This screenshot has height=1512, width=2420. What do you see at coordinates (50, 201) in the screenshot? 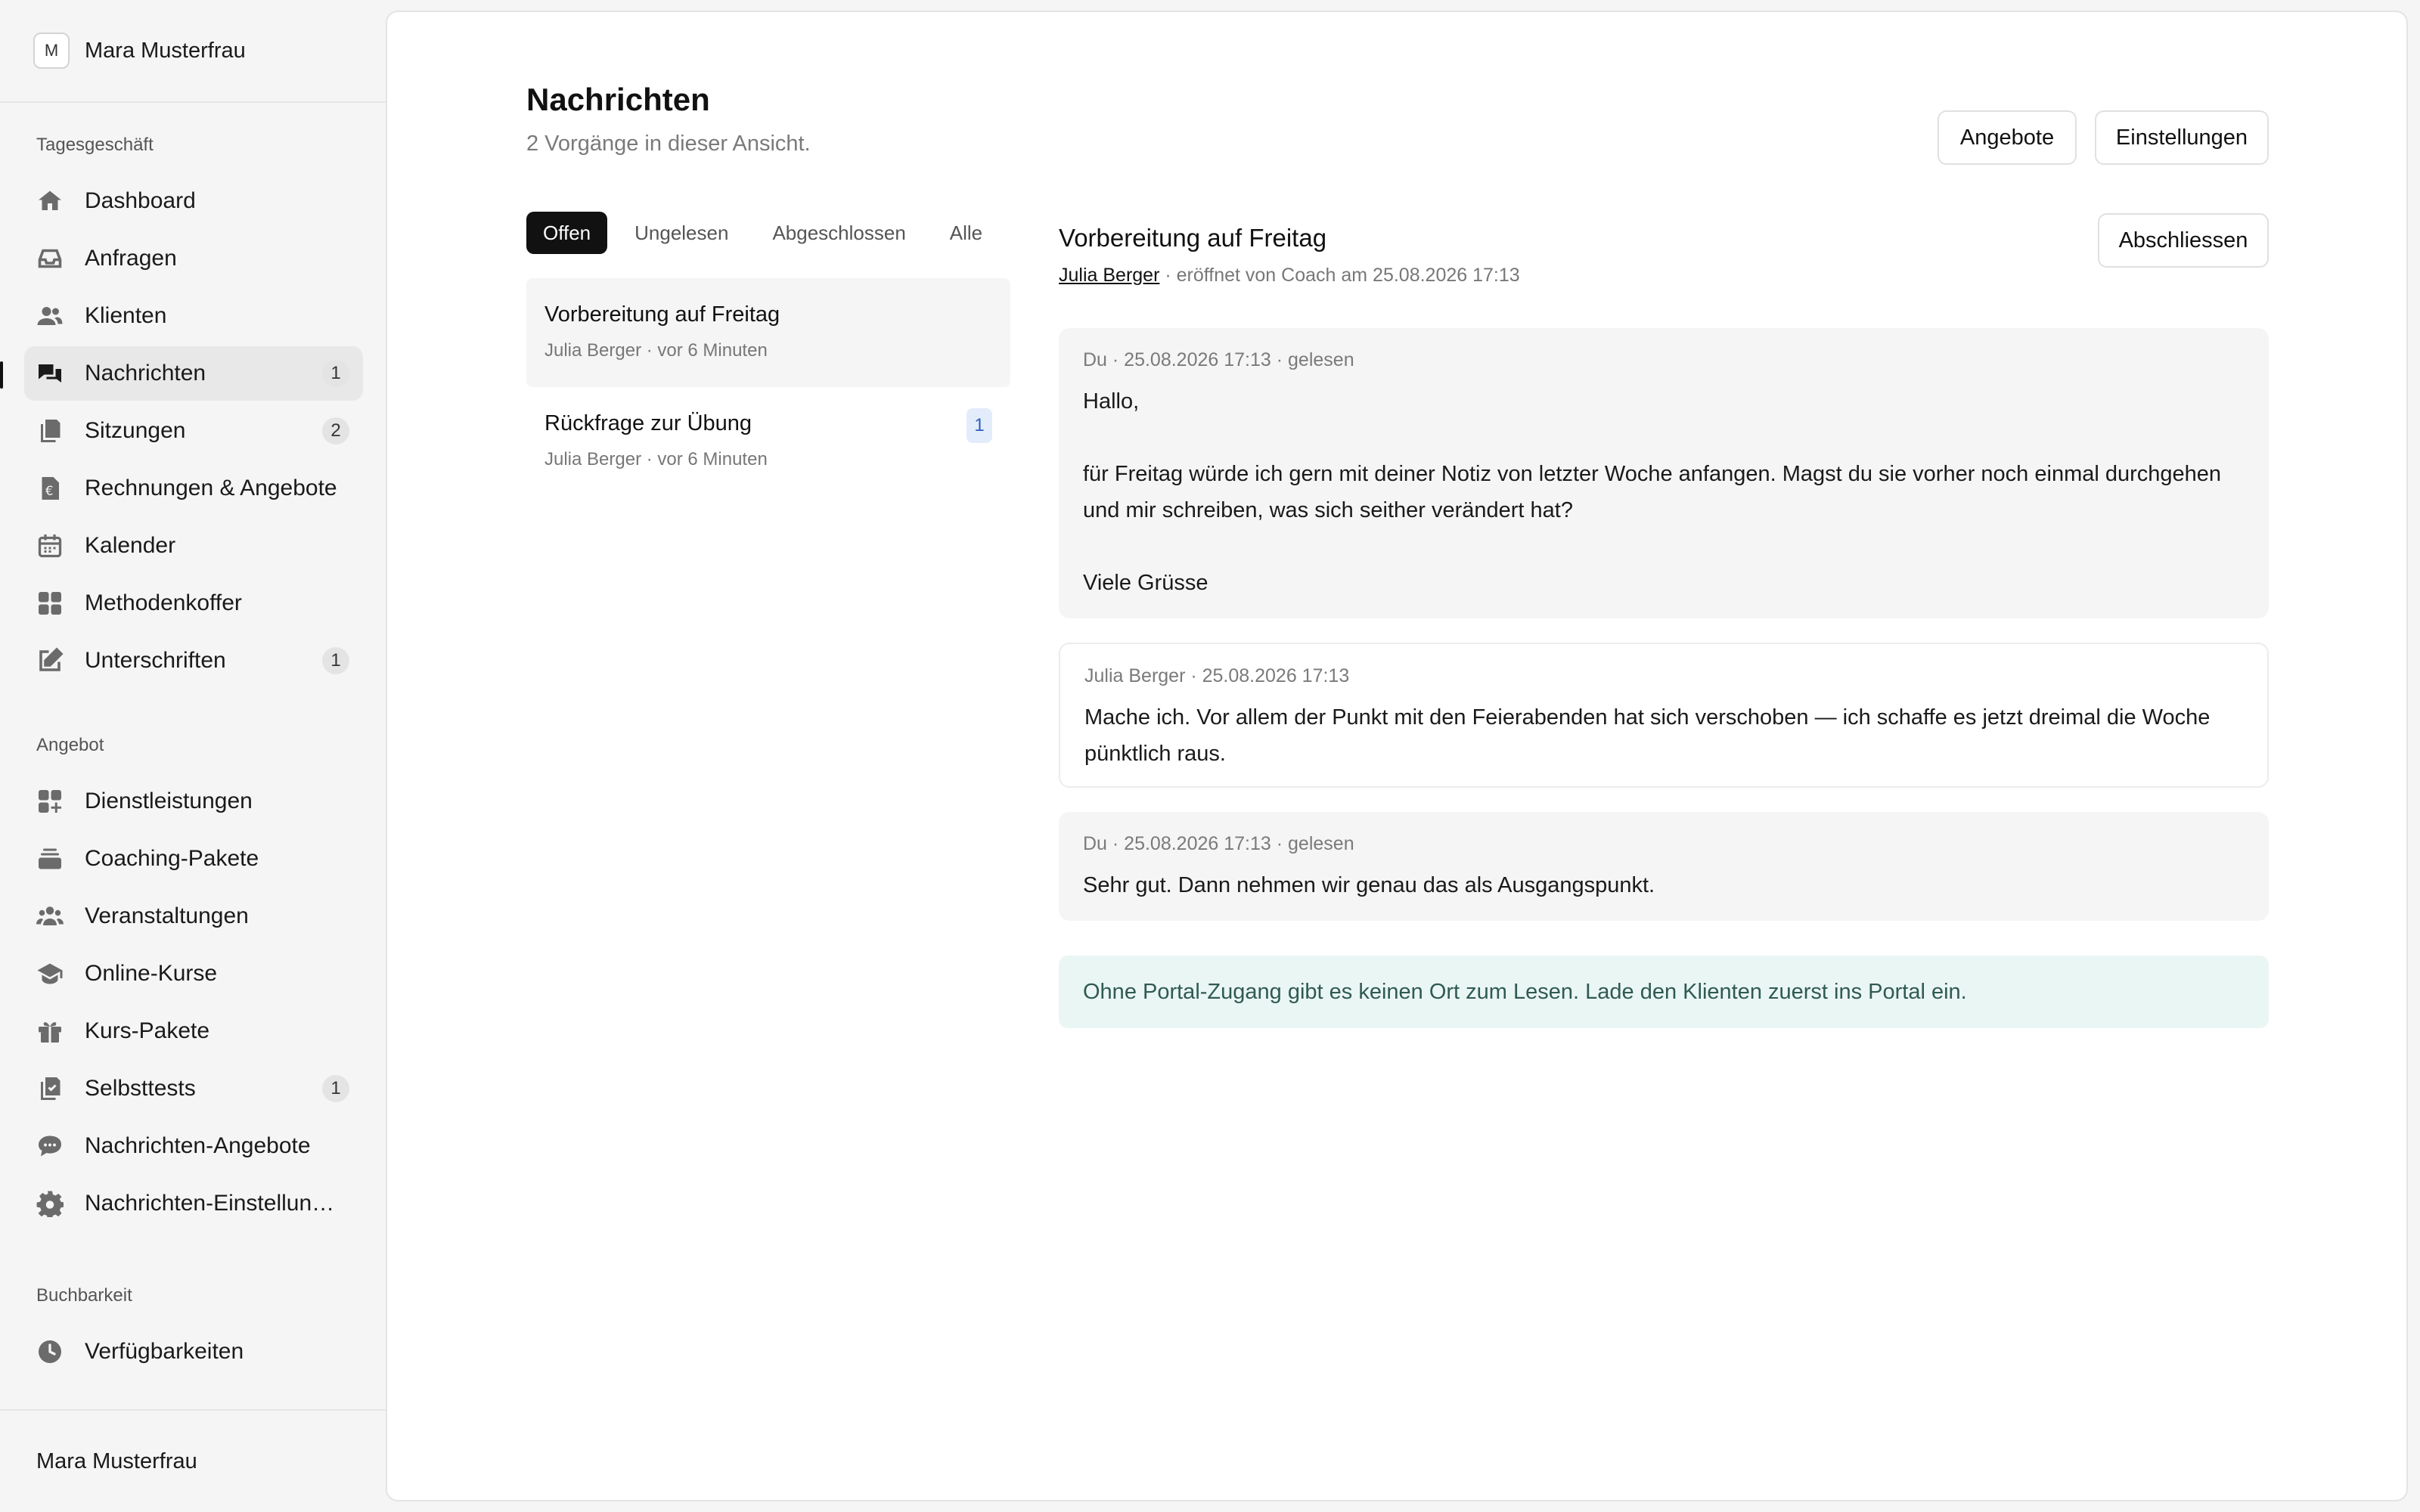
I see `home-icon` at bounding box center [50, 201].